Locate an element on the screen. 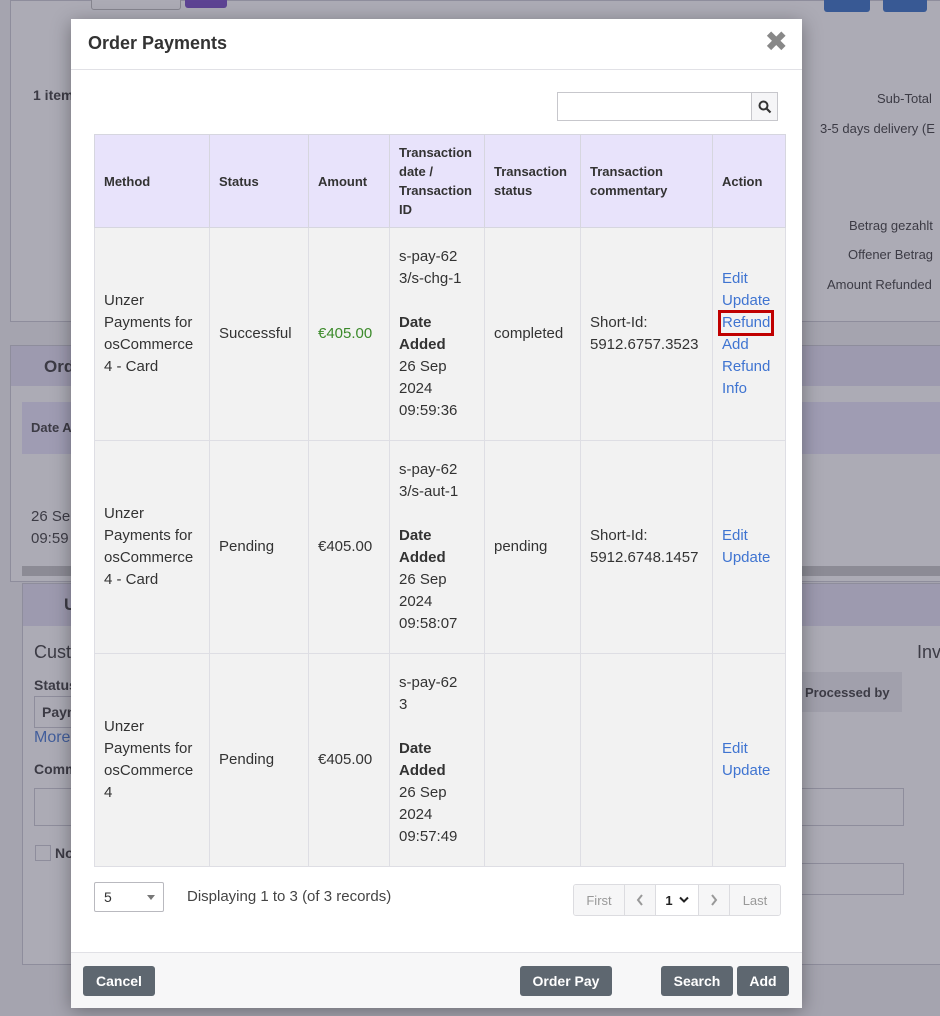  comment-text: 5912.6757.3523 is located at coordinates (644, 344).